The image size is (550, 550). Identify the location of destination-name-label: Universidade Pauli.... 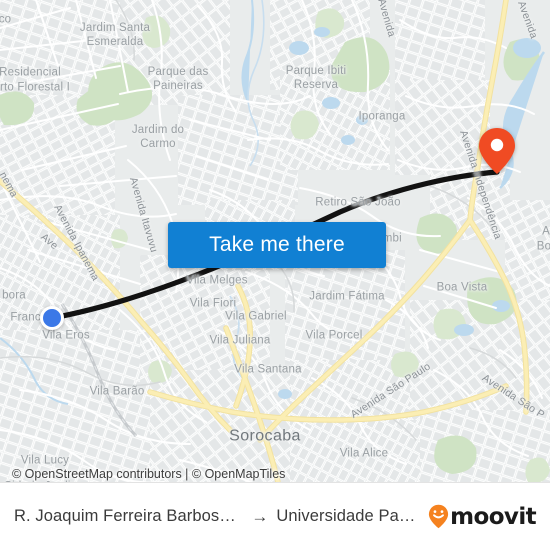
(350, 516).